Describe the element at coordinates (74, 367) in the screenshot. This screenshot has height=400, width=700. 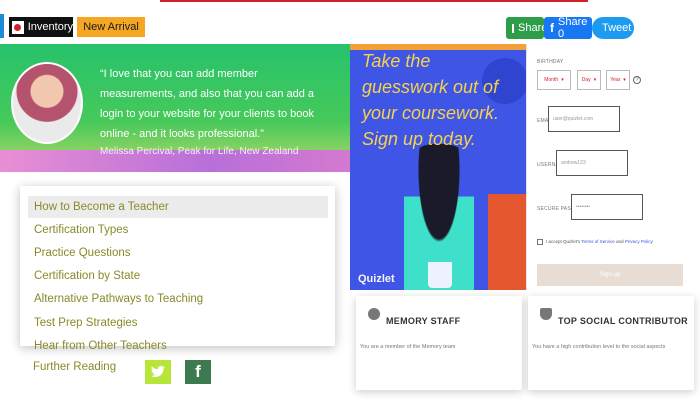
I see `further-reading-link: Further Reading` at that location.